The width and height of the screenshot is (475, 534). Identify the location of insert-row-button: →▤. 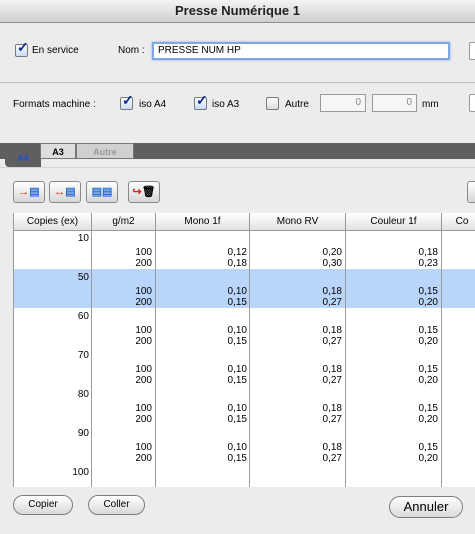
(29, 192).